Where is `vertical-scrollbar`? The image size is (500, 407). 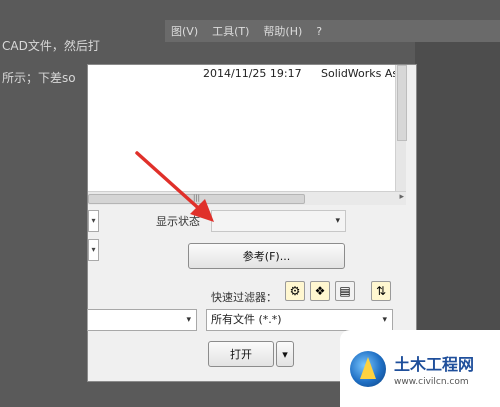 vertical-scrollbar is located at coordinates (401, 128).